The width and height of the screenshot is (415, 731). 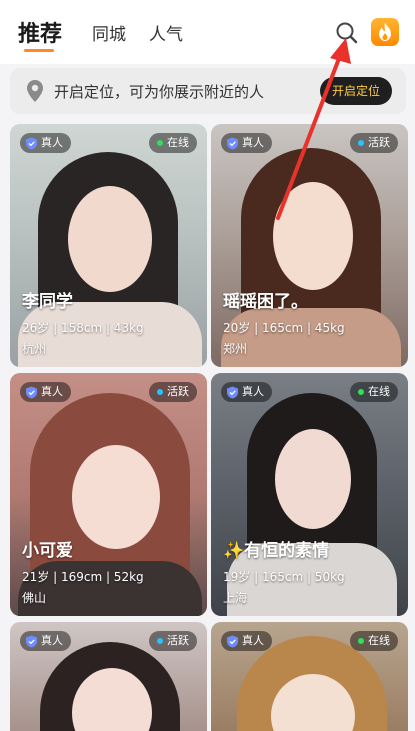 What do you see at coordinates (347, 33) in the screenshot?
I see `search-icon` at bounding box center [347, 33].